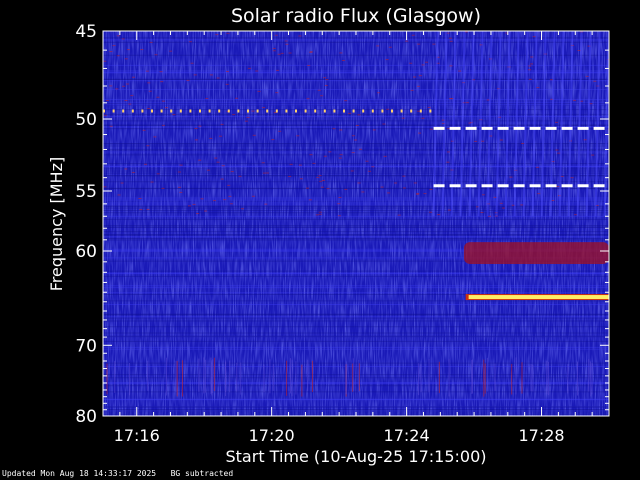 The image size is (640, 480). What do you see at coordinates (86, 346) in the screenshot?
I see `y-tick-label: 70` at bounding box center [86, 346].